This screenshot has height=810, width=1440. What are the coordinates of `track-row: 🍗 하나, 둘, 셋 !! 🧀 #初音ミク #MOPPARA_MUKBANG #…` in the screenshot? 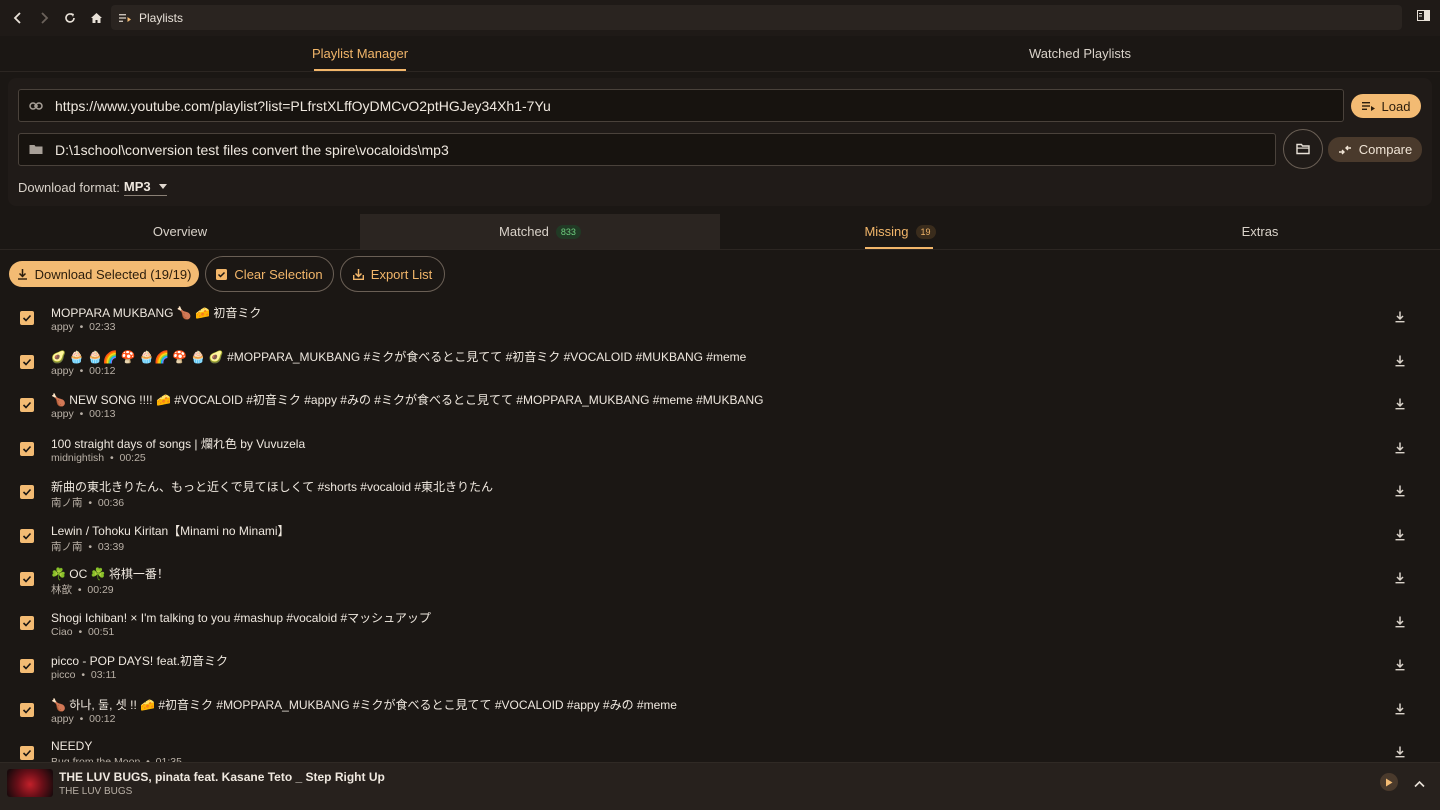 It's located at (720, 714).